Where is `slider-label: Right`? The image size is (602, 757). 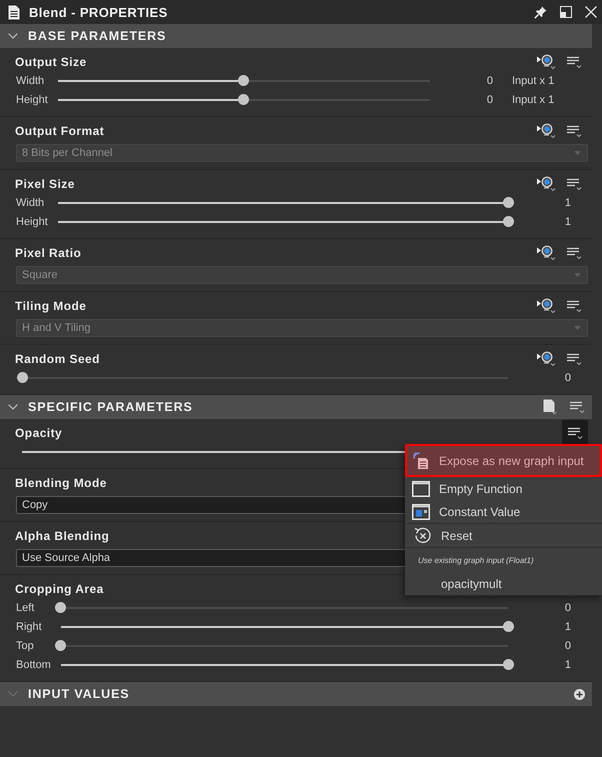 slider-label: Right is located at coordinates (29, 626).